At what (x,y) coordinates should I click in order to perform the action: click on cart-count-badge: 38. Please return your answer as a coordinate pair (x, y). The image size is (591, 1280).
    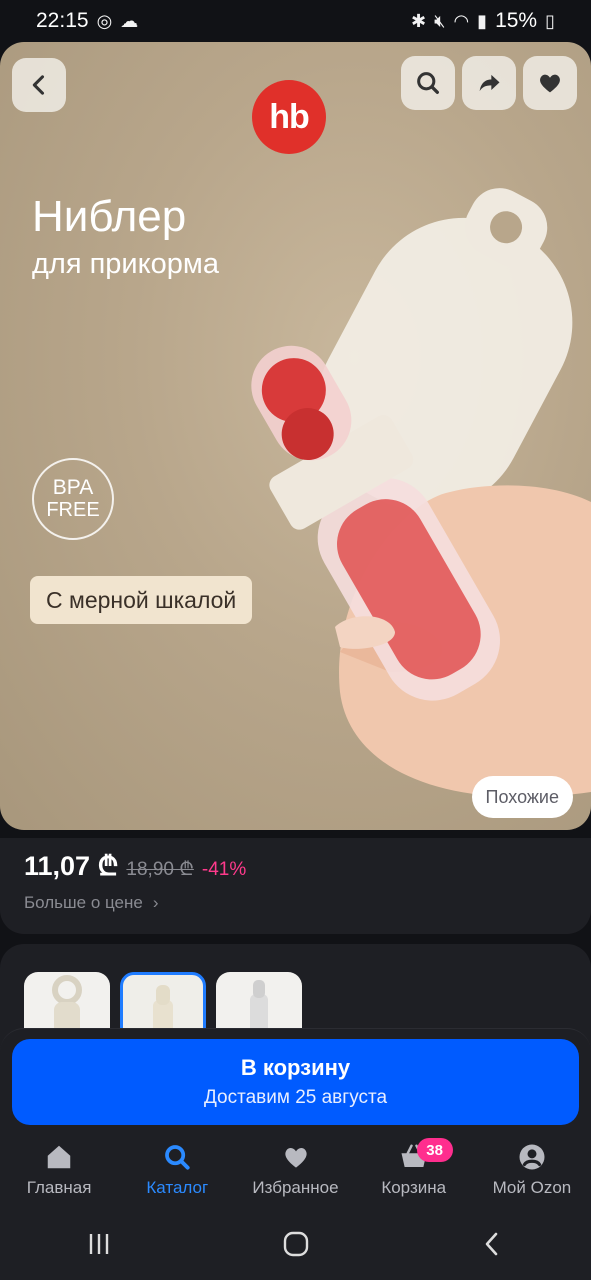
    Looking at the image, I should click on (434, 1150).